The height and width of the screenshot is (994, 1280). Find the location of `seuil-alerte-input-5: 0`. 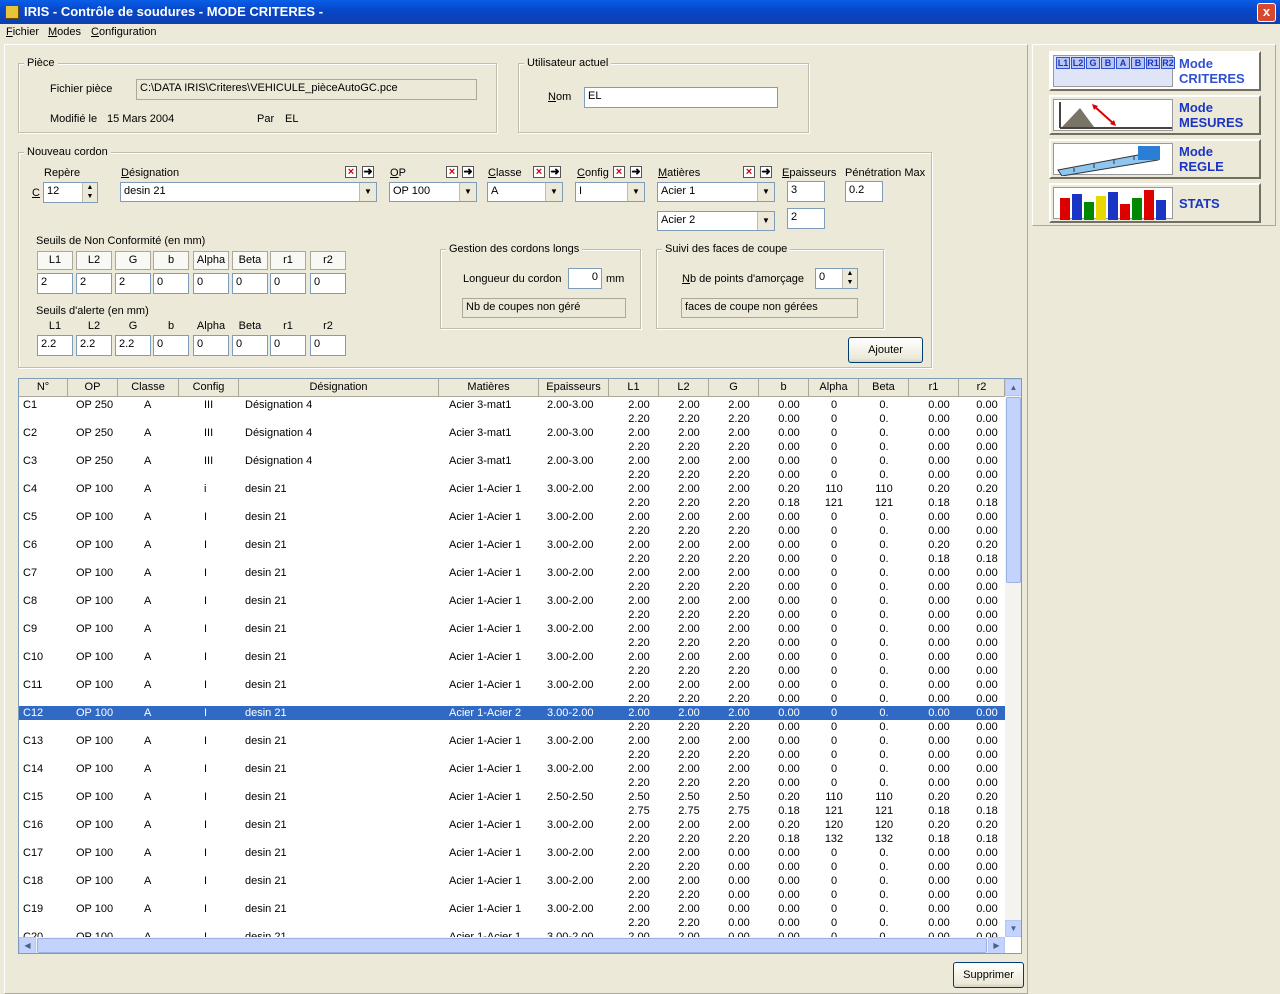

seuil-alerte-input-5: 0 is located at coordinates (250, 345).